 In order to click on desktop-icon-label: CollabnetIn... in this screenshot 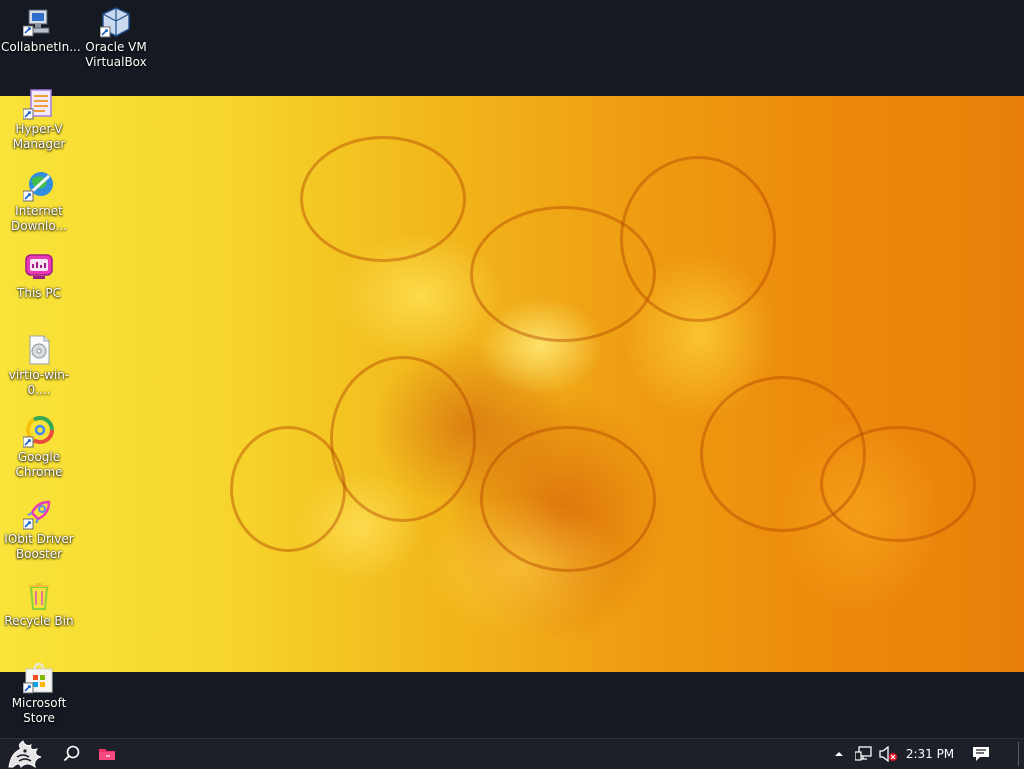, I will do `click(41, 47)`.